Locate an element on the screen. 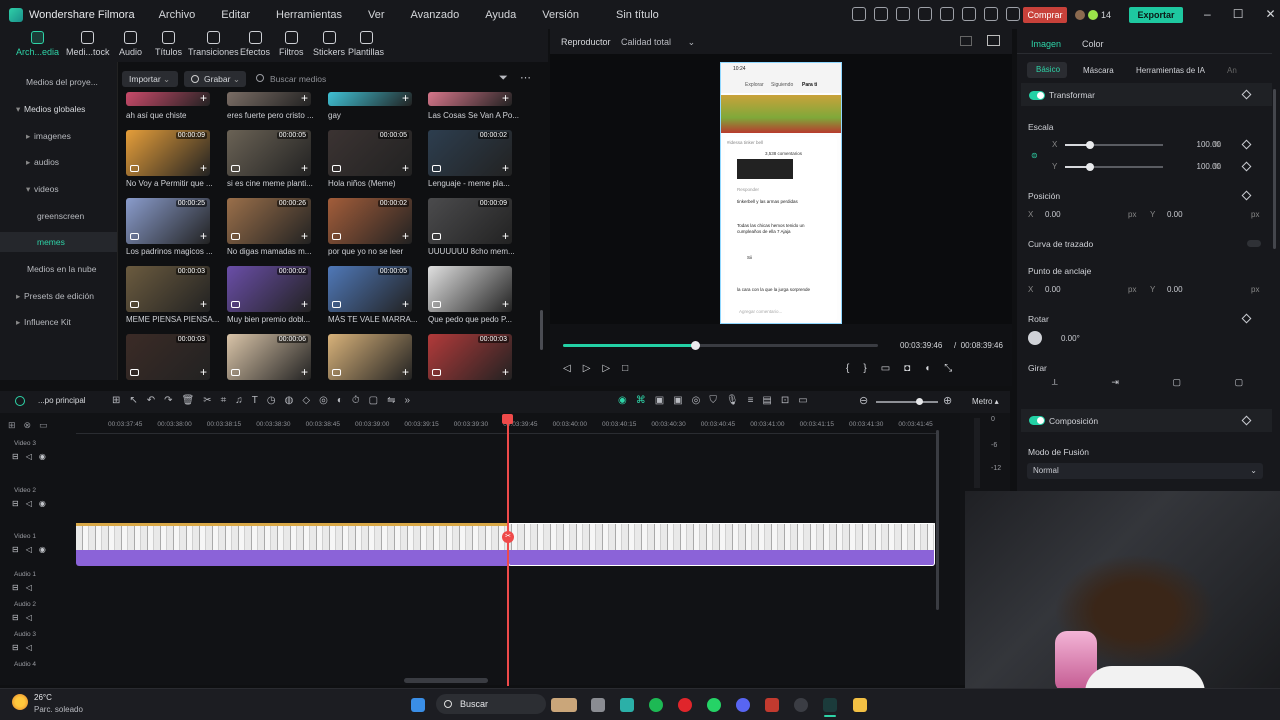 The width and height of the screenshot is (1280, 720). steam-icon is located at coordinates (801, 705).